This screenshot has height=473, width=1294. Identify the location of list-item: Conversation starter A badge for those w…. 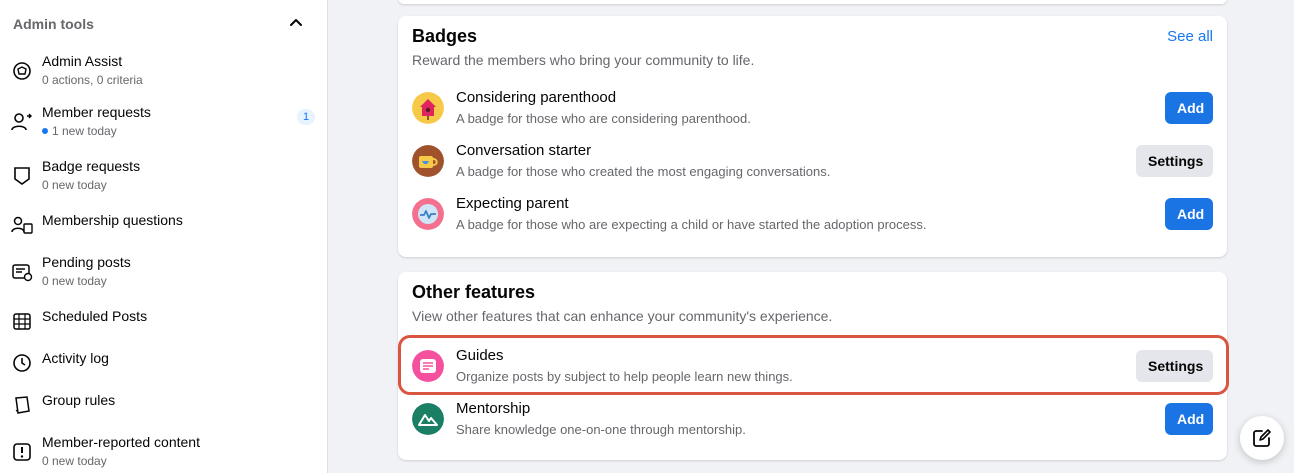
(812, 163).